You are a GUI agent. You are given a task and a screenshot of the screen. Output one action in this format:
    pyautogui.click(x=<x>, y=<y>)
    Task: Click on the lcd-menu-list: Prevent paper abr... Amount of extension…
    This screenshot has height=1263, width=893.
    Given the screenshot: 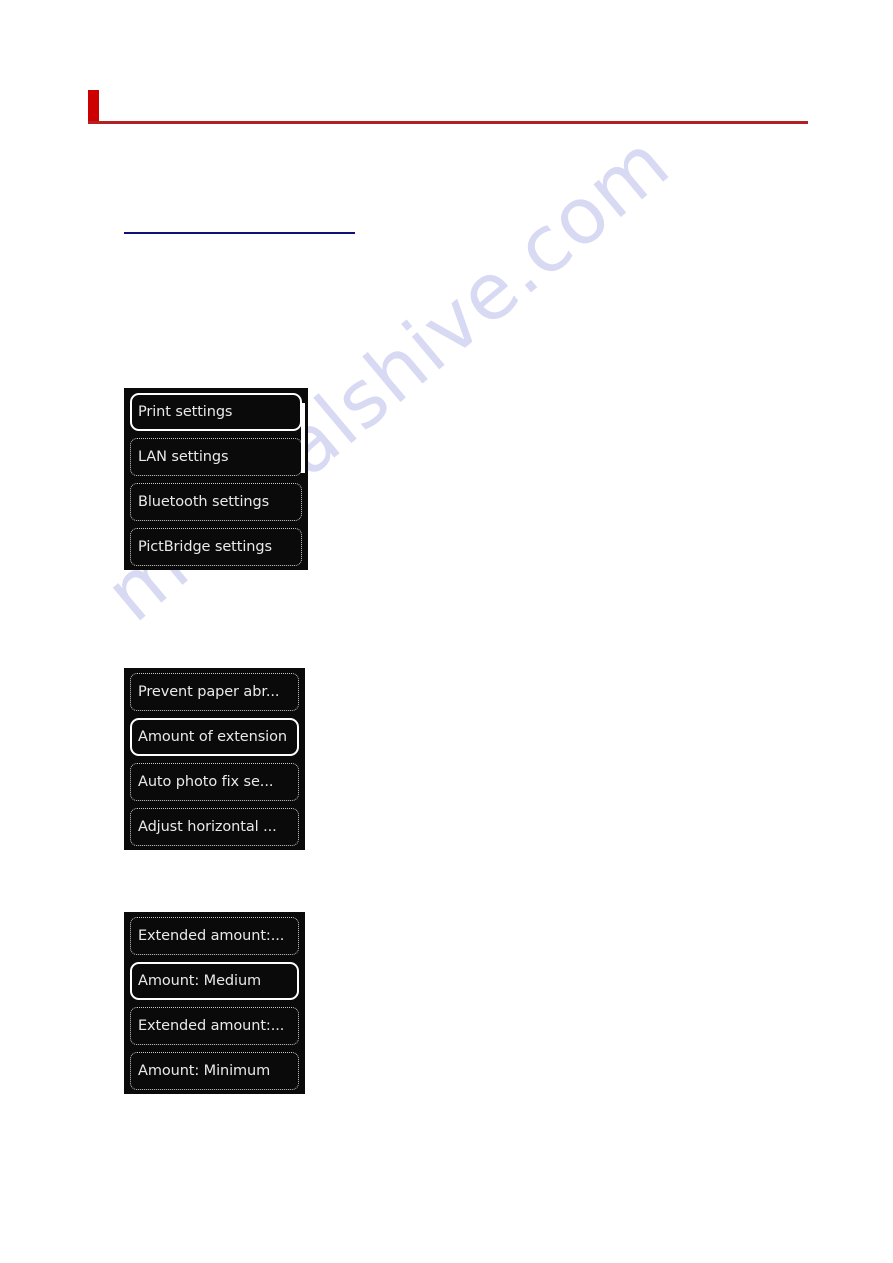 What is the action you would take?
    pyautogui.click(x=214, y=759)
    